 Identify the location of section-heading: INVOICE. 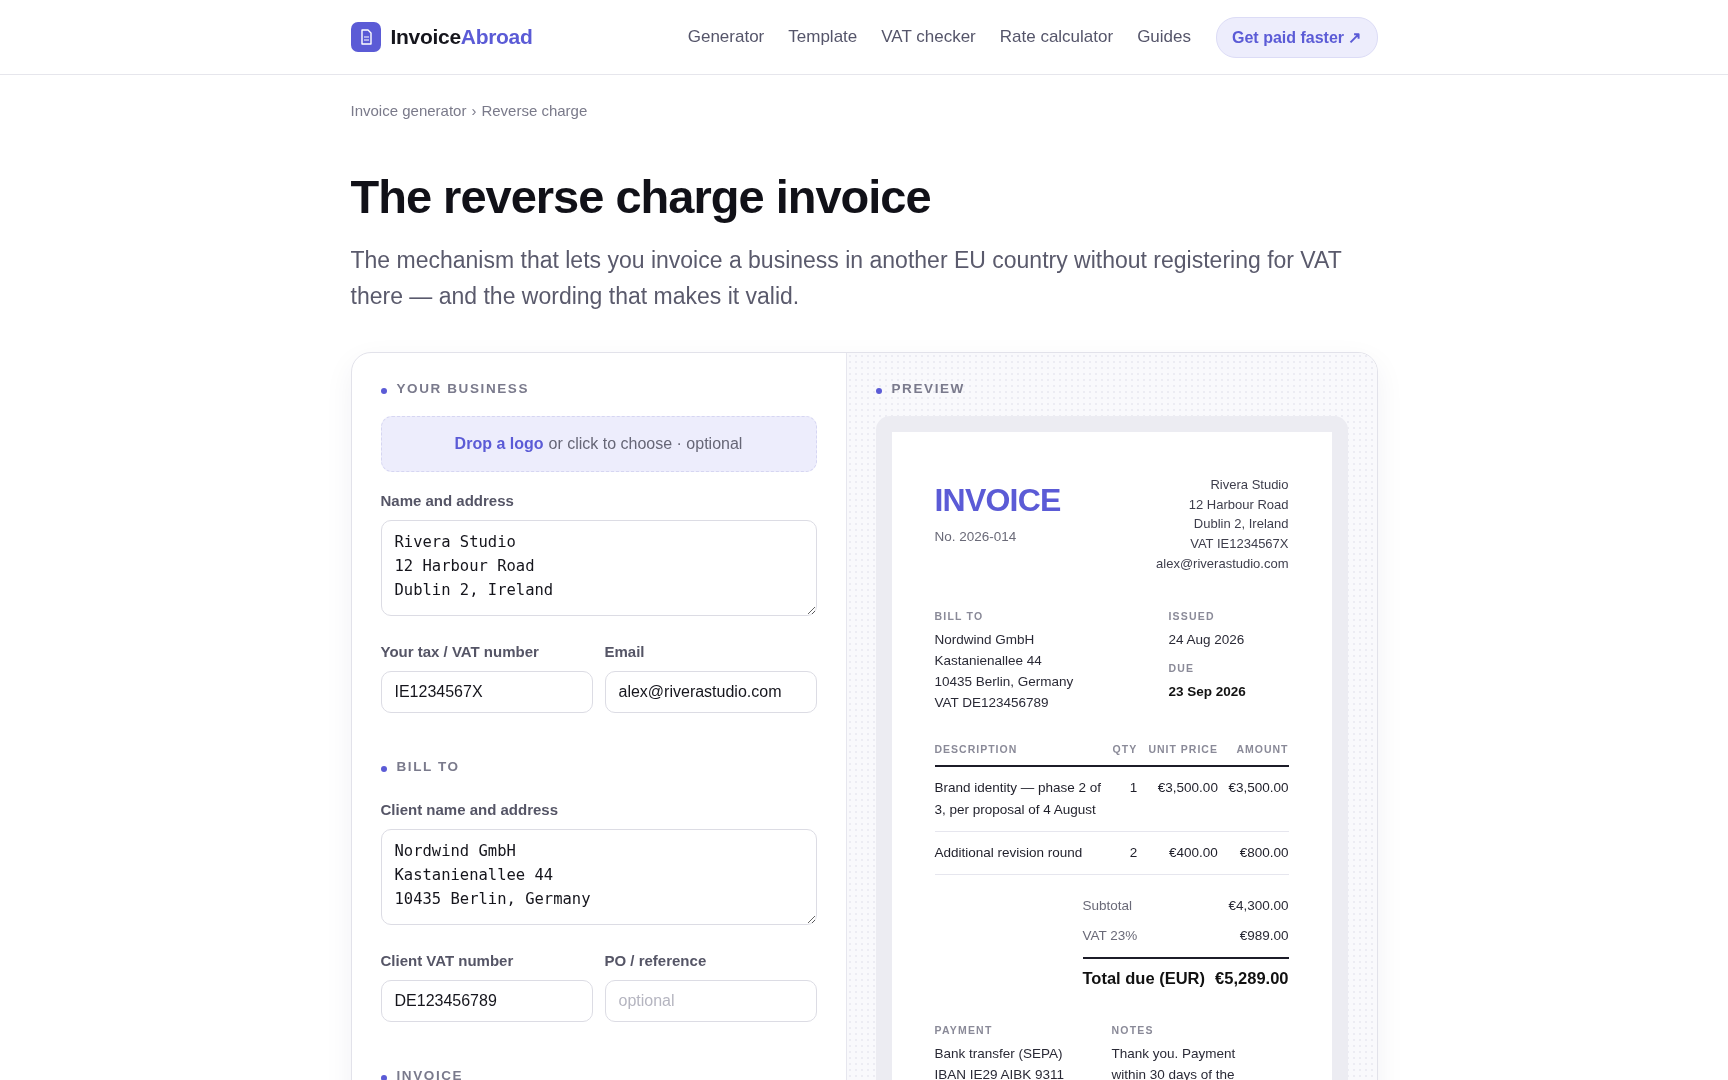
(430, 1074).